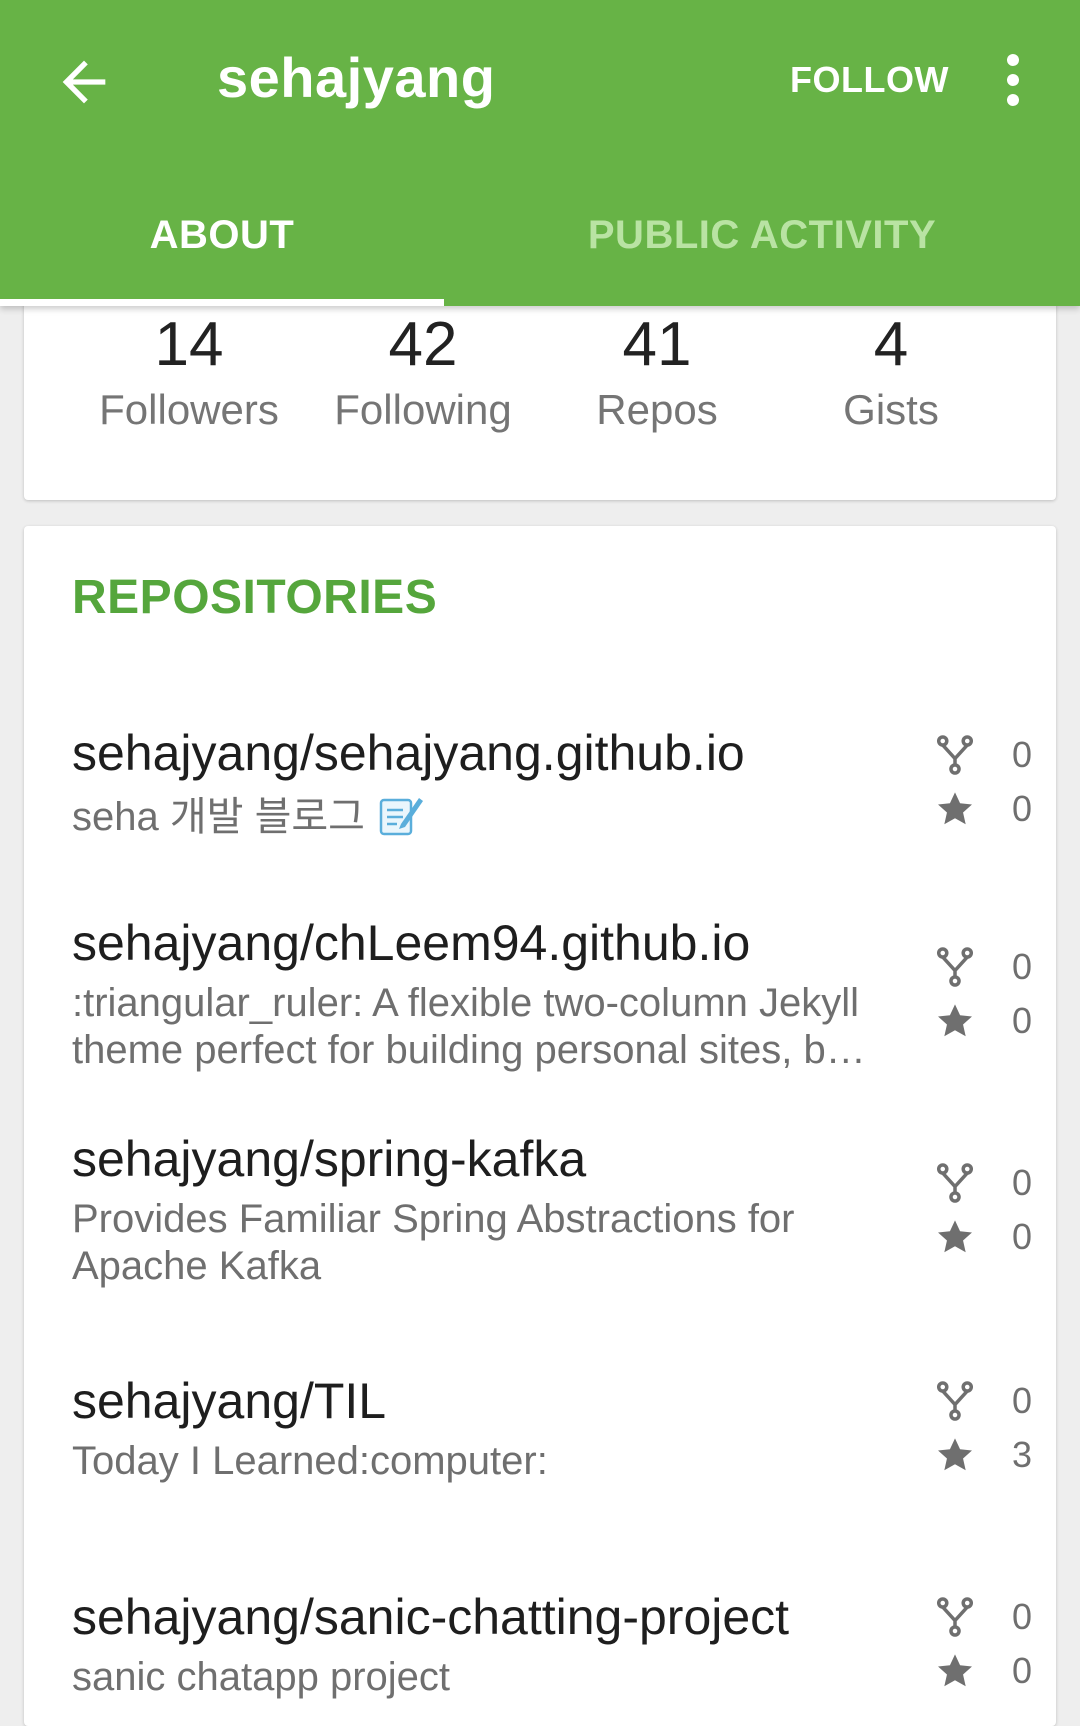 The image size is (1080, 1726). Describe the element at coordinates (356, 77) in the screenshot. I see `profile-username-title: sehajyang` at that location.